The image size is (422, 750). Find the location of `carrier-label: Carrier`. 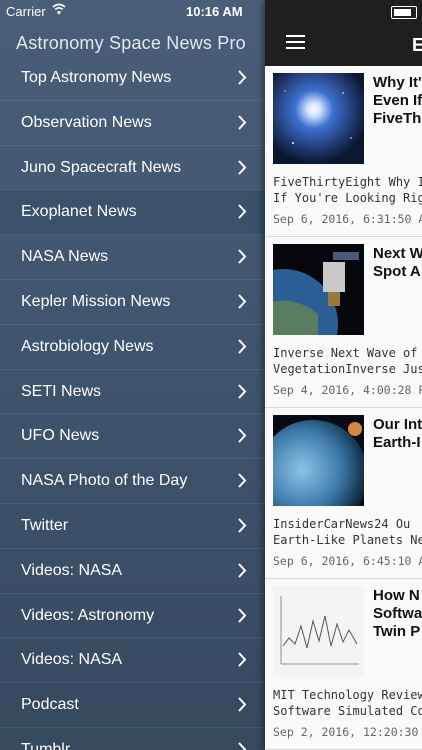

carrier-label: Carrier is located at coordinates (26, 11).